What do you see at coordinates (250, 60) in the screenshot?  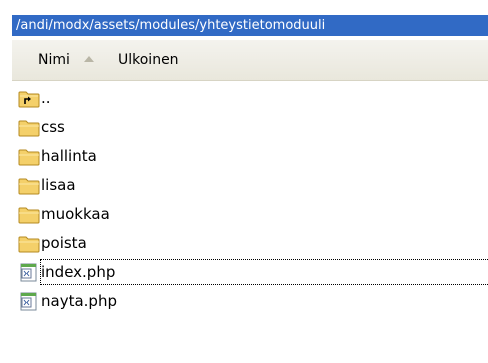 I see `column-header: Nimi Ulkoinen` at bounding box center [250, 60].